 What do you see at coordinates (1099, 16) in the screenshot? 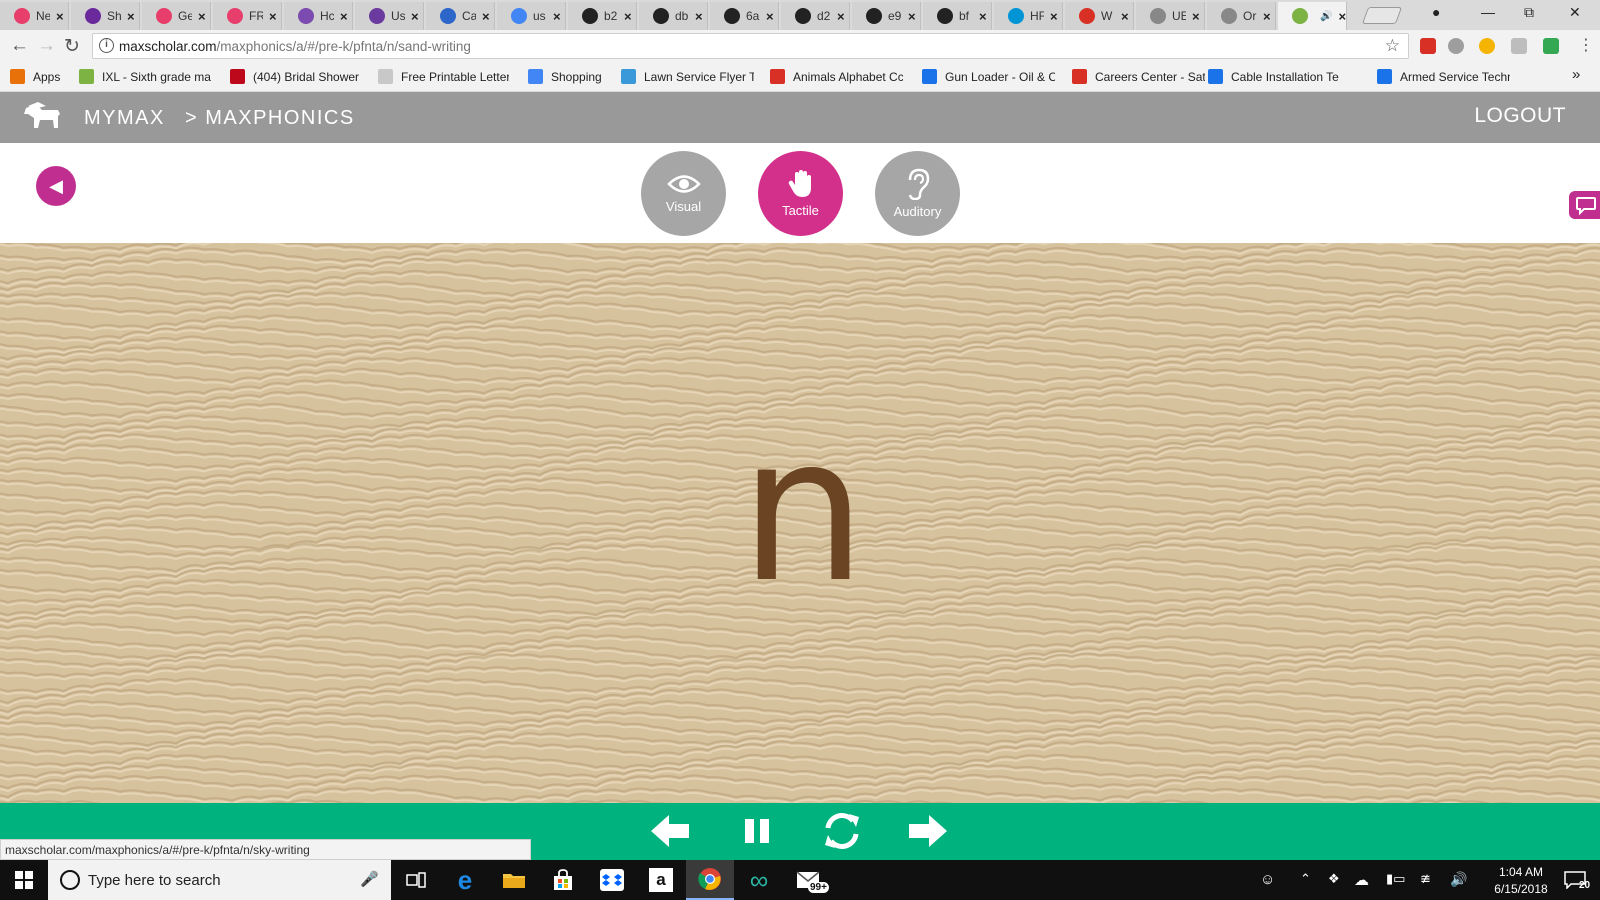
I see `browser-tab: W ×` at bounding box center [1099, 16].